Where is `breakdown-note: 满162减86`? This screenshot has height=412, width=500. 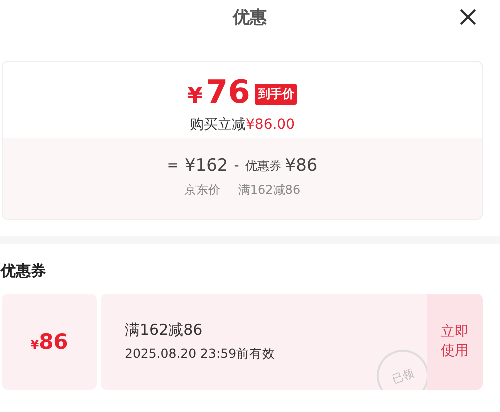 breakdown-note: 满162减86 is located at coordinates (269, 190).